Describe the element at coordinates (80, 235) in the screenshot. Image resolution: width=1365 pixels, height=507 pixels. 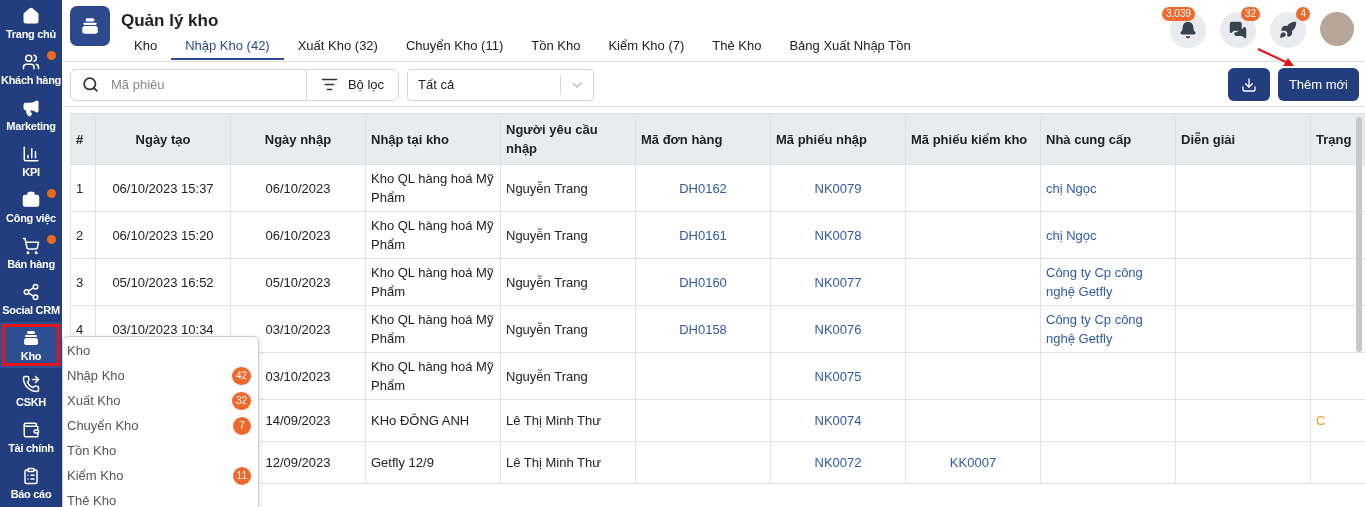
I see `table-cell-text: 2` at that location.